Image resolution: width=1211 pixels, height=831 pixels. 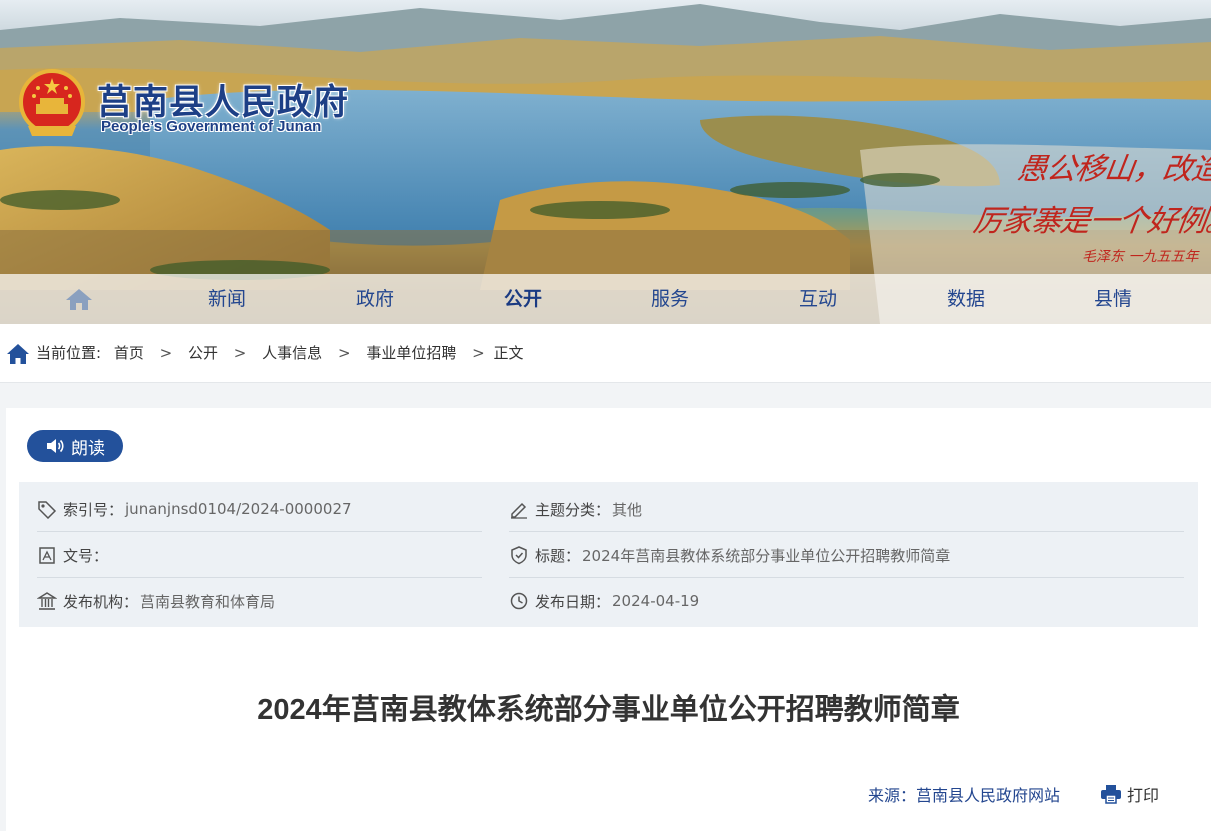 What do you see at coordinates (101, 601) in the screenshot?
I see `meta-publisher-label: 发布机构：` at bounding box center [101, 601].